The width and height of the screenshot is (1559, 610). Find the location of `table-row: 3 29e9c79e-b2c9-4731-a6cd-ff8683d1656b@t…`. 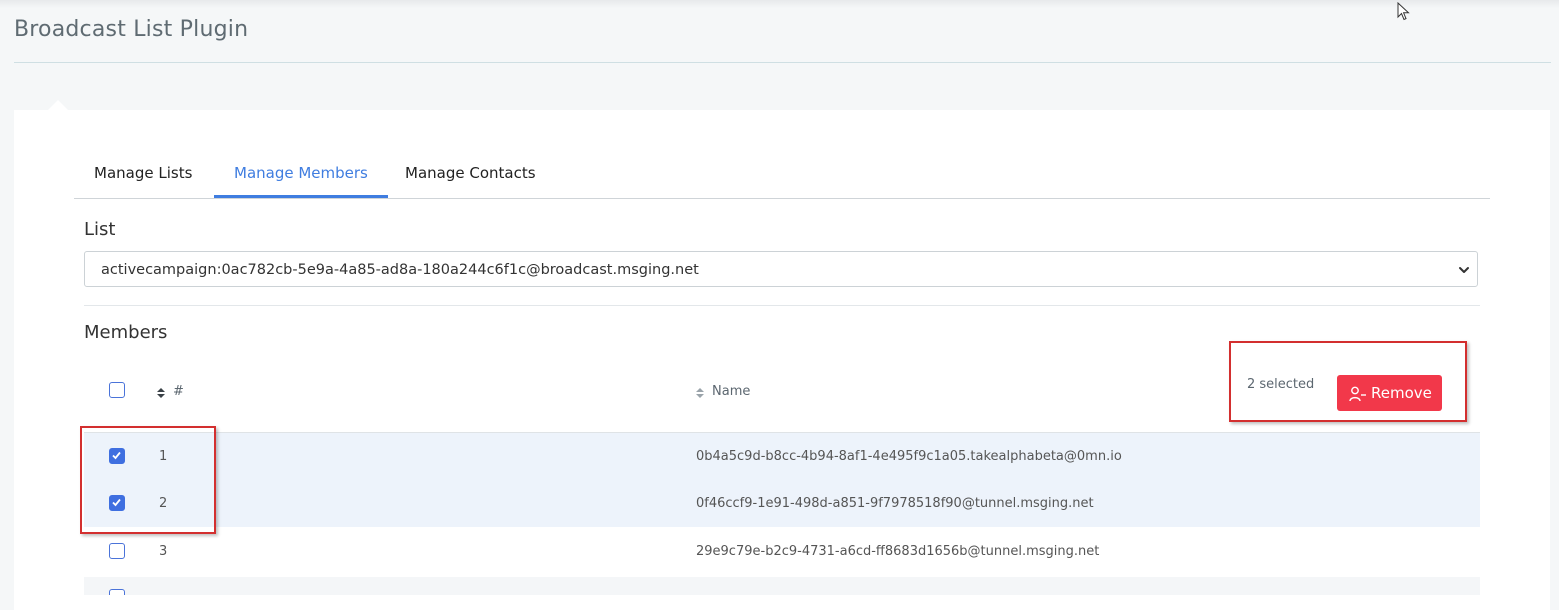

table-row: 3 29e9c79e-b2c9-4731-a6cd-ff8683d1656b@t… is located at coordinates (782, 551).